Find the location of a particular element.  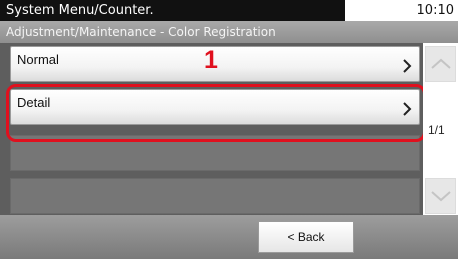

page-indicator: 1/1 is located at coordinates (436, 130).